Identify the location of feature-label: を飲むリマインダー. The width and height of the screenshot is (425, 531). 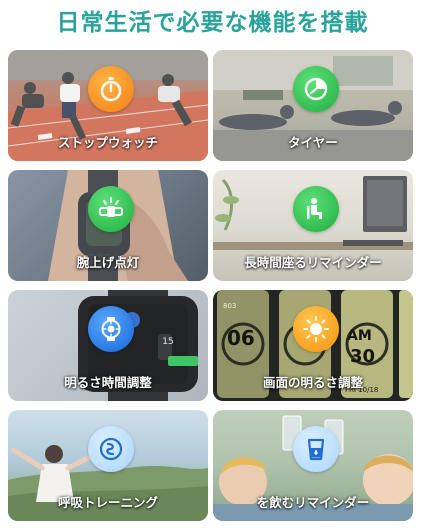
(313, 502).